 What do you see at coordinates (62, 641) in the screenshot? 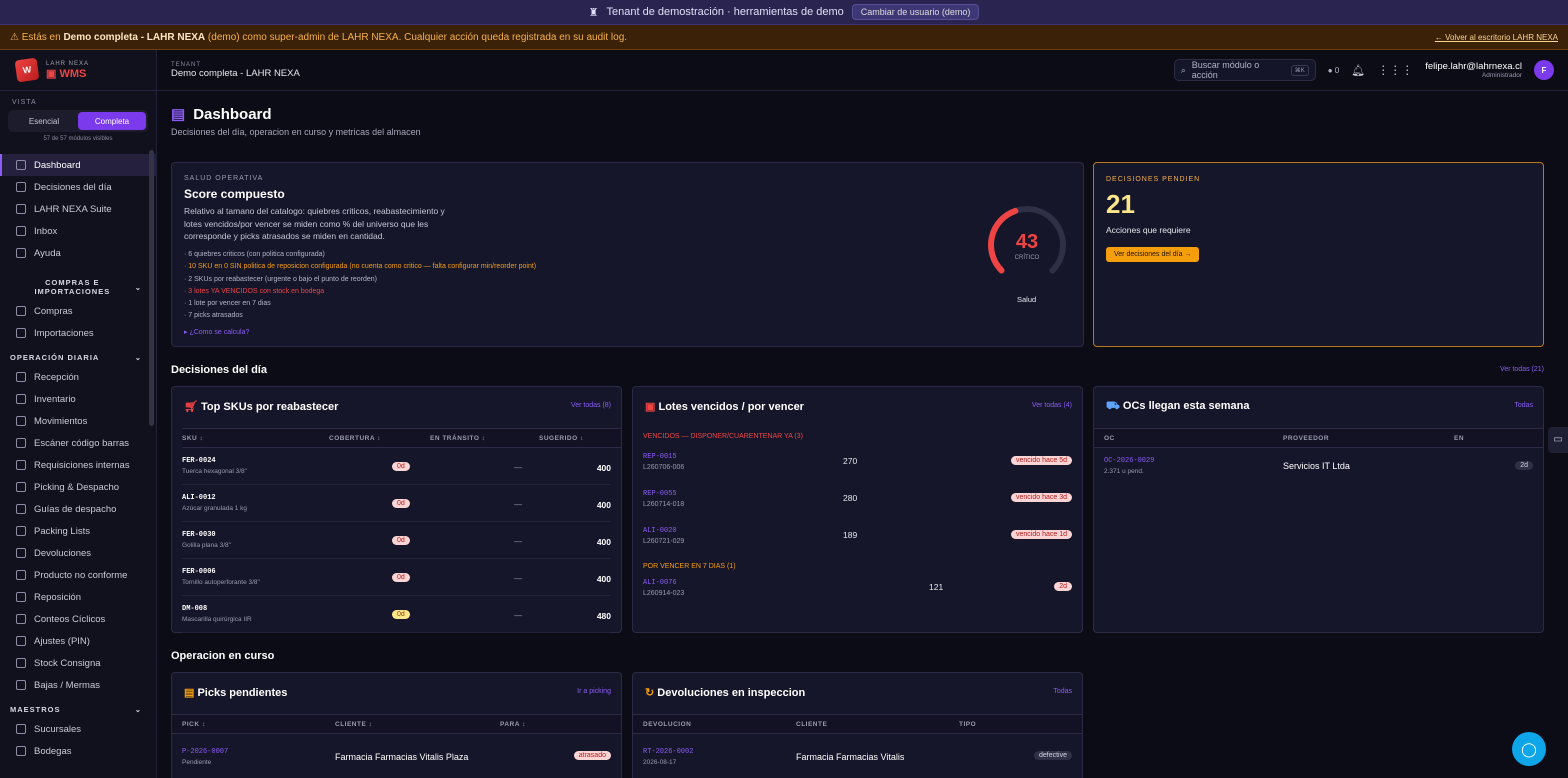
I see `sidebar-item-label: Ajustes (PIN)` at bounding box center [62, 641].